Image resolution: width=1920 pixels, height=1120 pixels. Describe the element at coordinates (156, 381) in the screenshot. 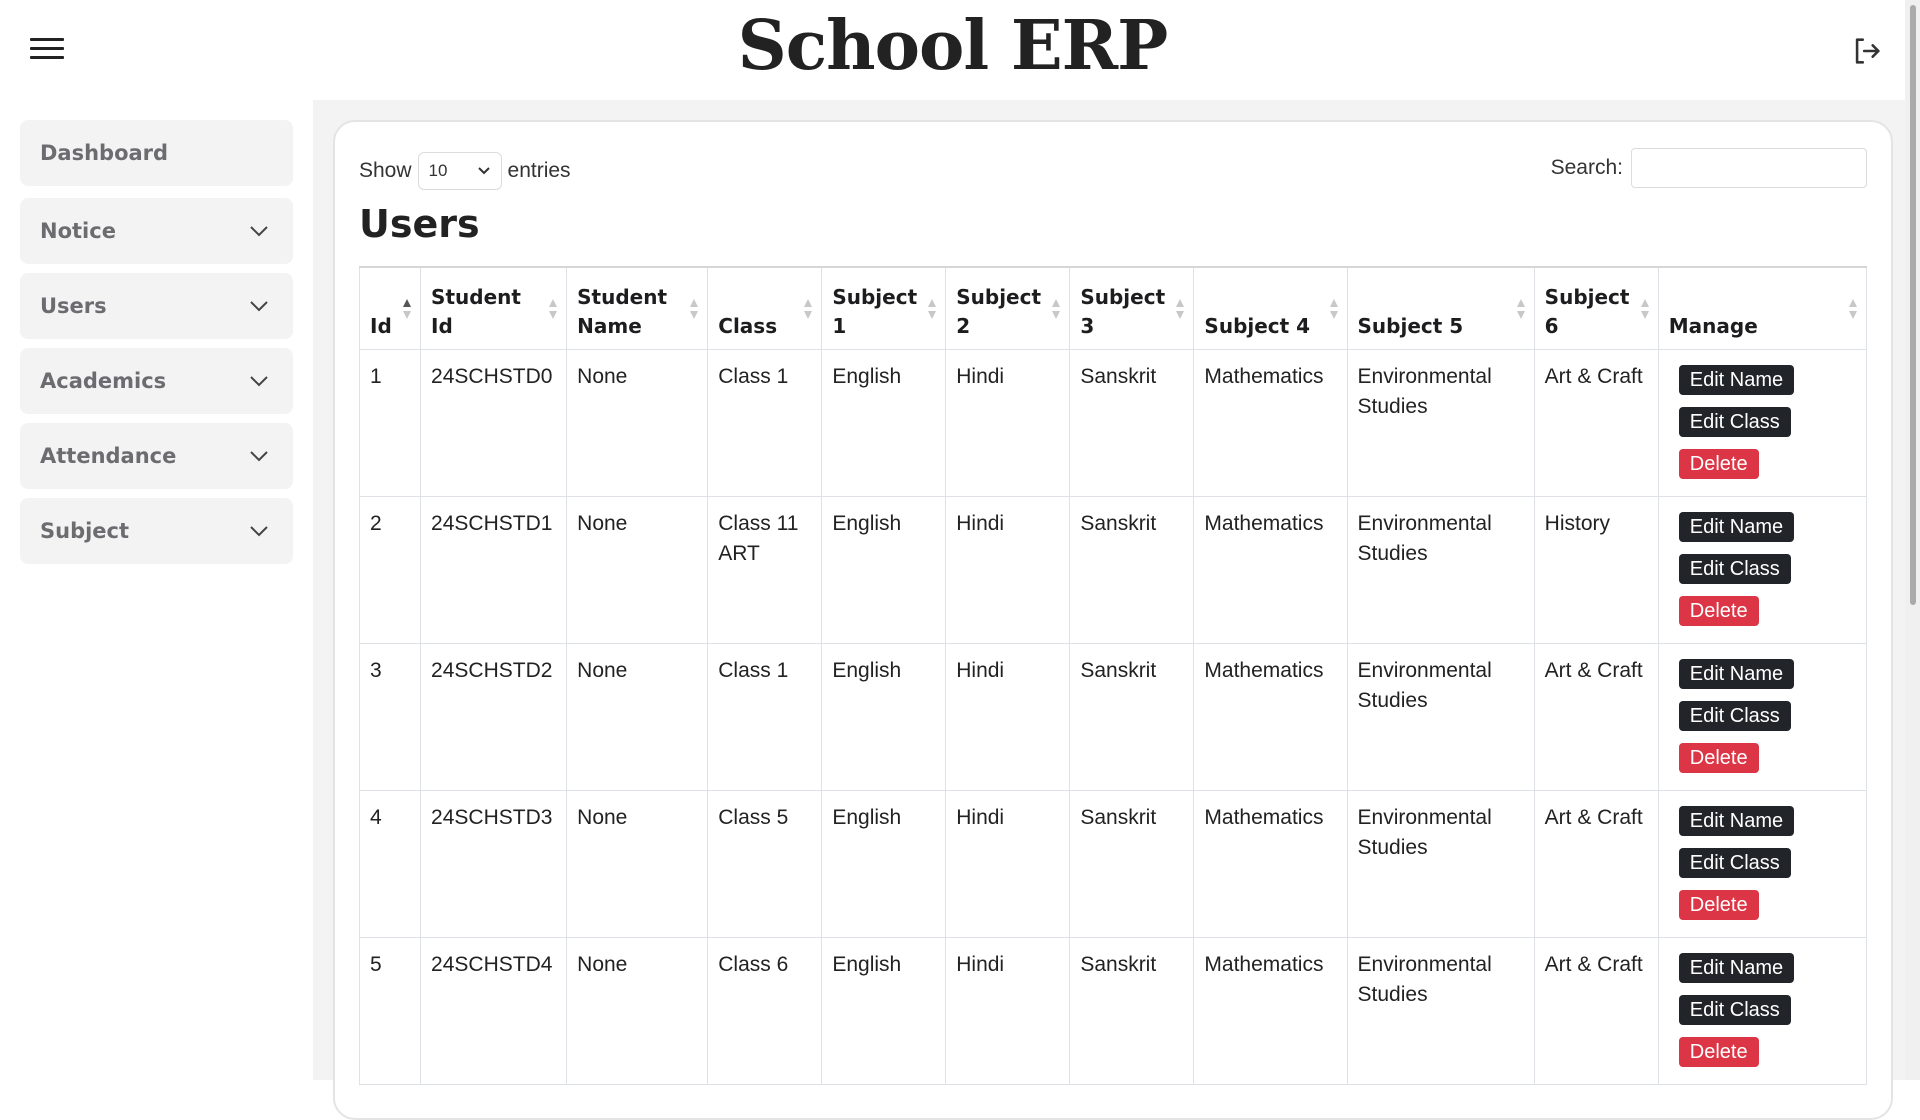

I see `sidebar-item-academics: Academics` at that location.